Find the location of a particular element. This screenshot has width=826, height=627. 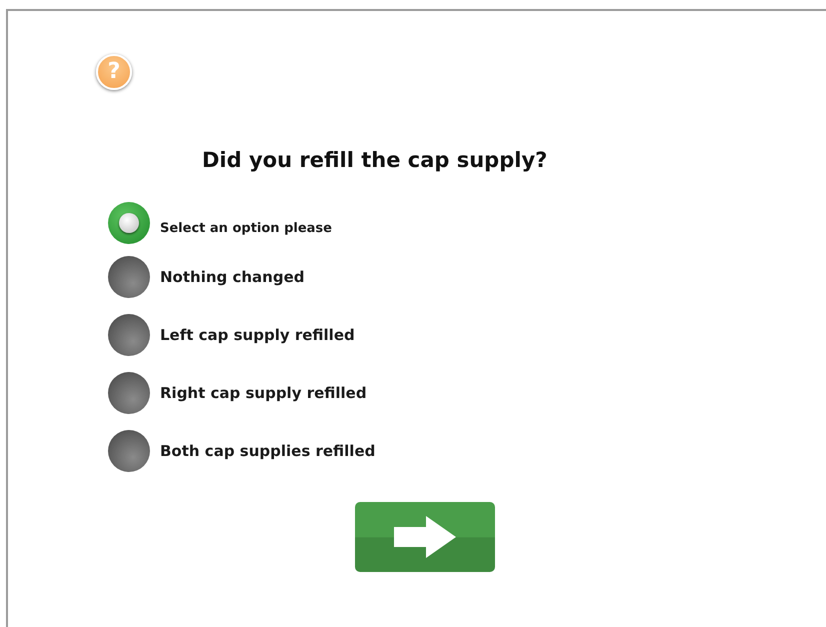

option-label: Both cap supplies refilled is located at coordinates (268, 451).